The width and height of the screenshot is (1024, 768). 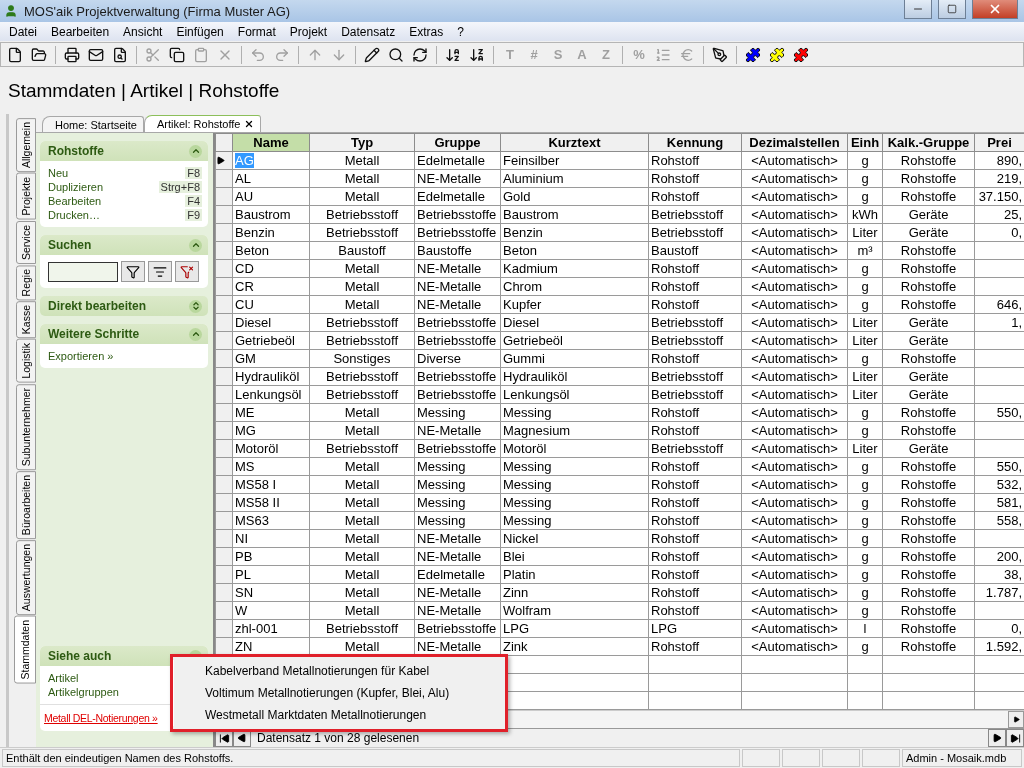 I want to click on restore-icon, so click(x=952, y=9).